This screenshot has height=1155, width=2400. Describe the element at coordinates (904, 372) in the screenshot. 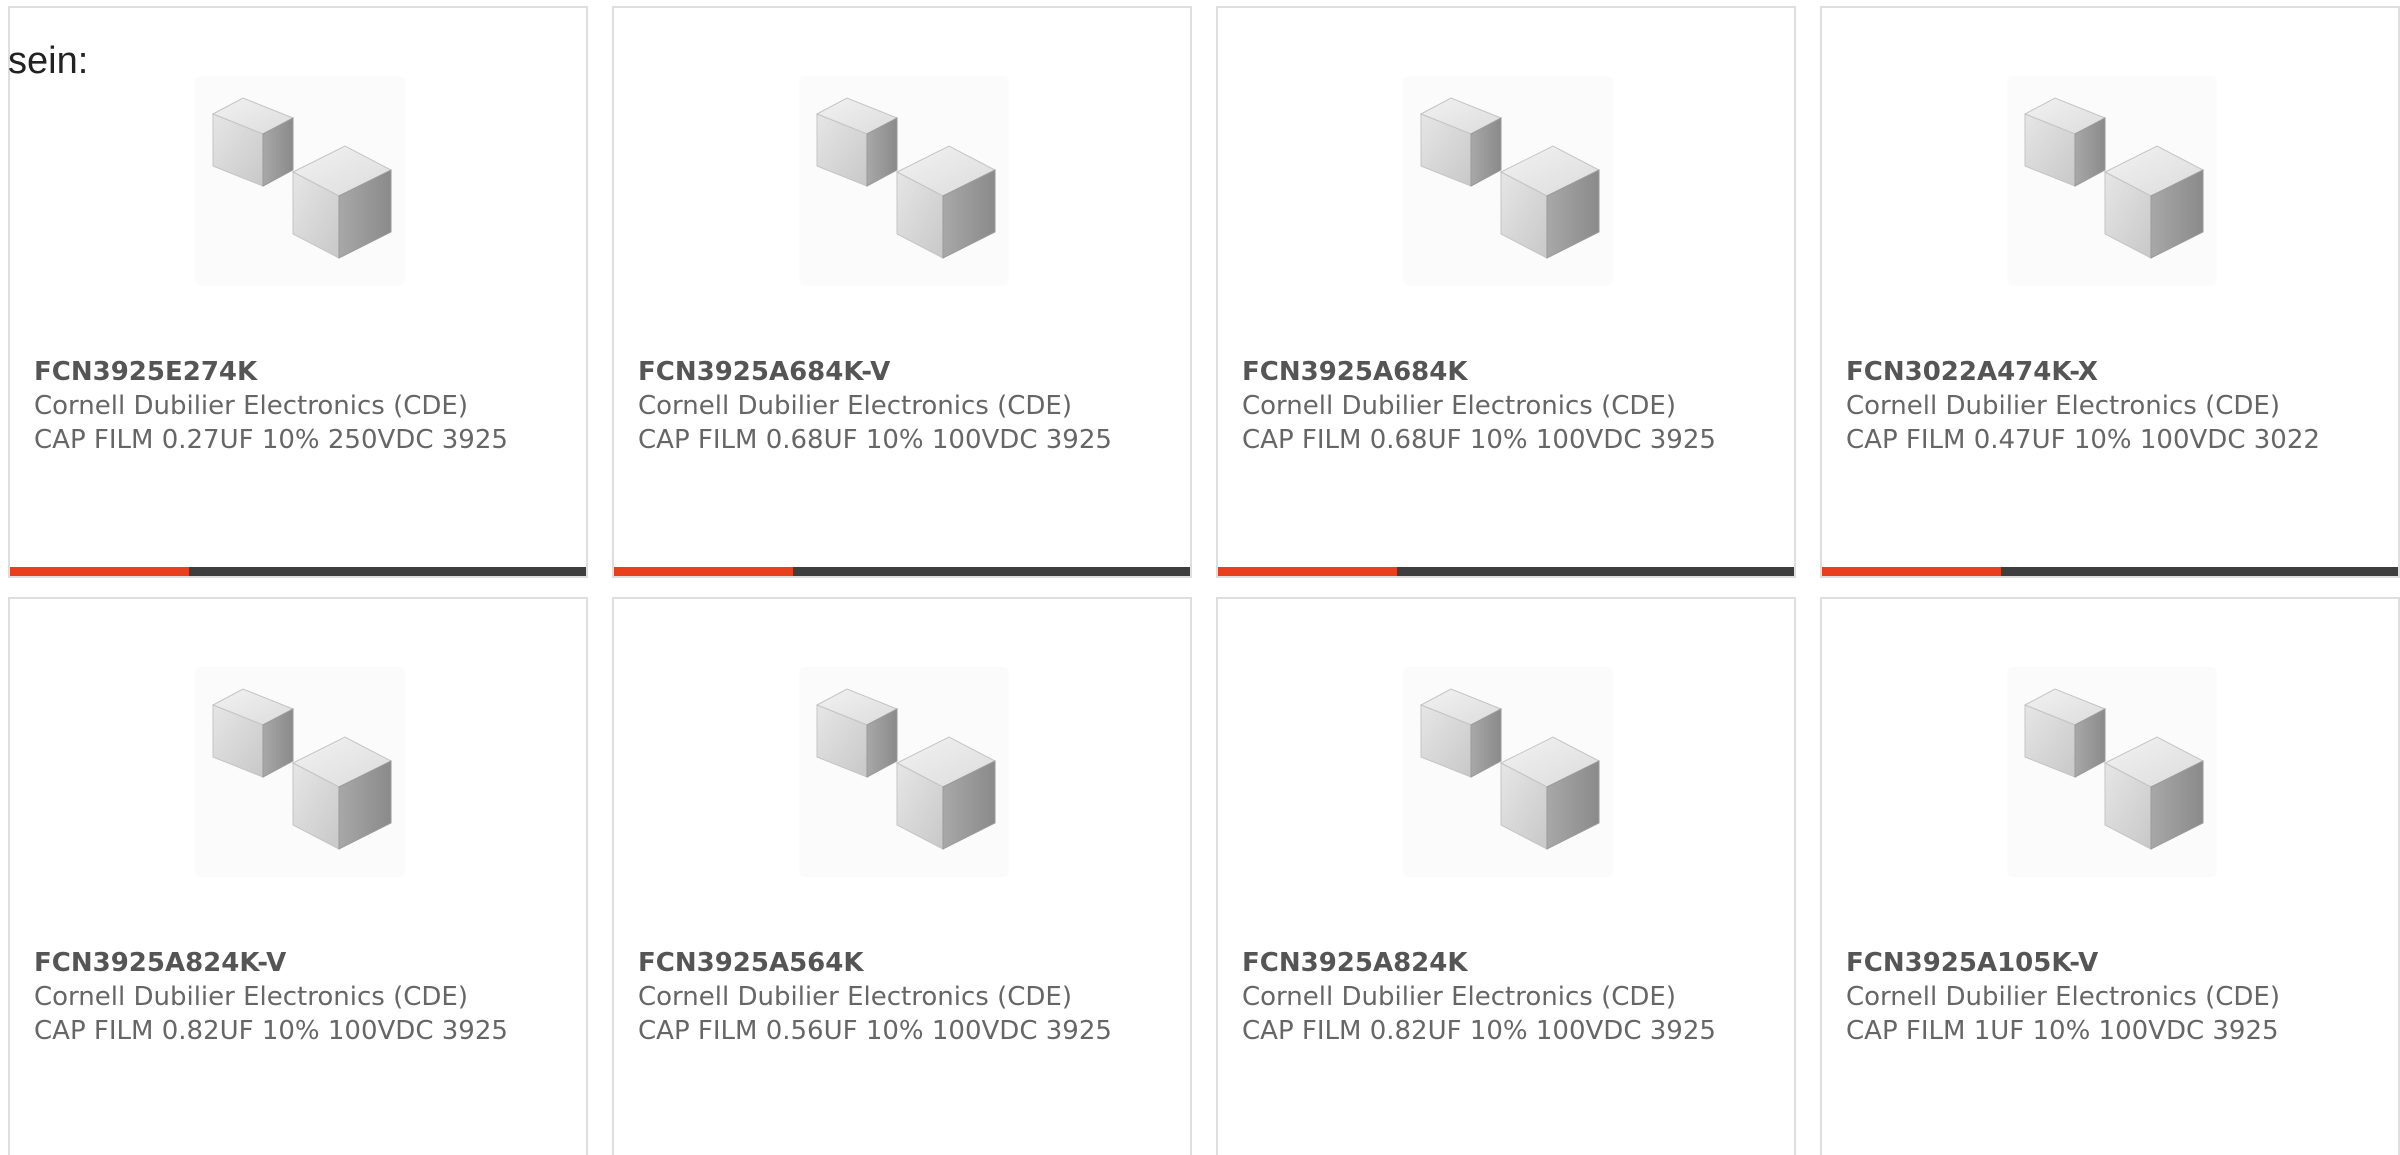

I see `part-number-link: FCN3925A684K-V` at that location.